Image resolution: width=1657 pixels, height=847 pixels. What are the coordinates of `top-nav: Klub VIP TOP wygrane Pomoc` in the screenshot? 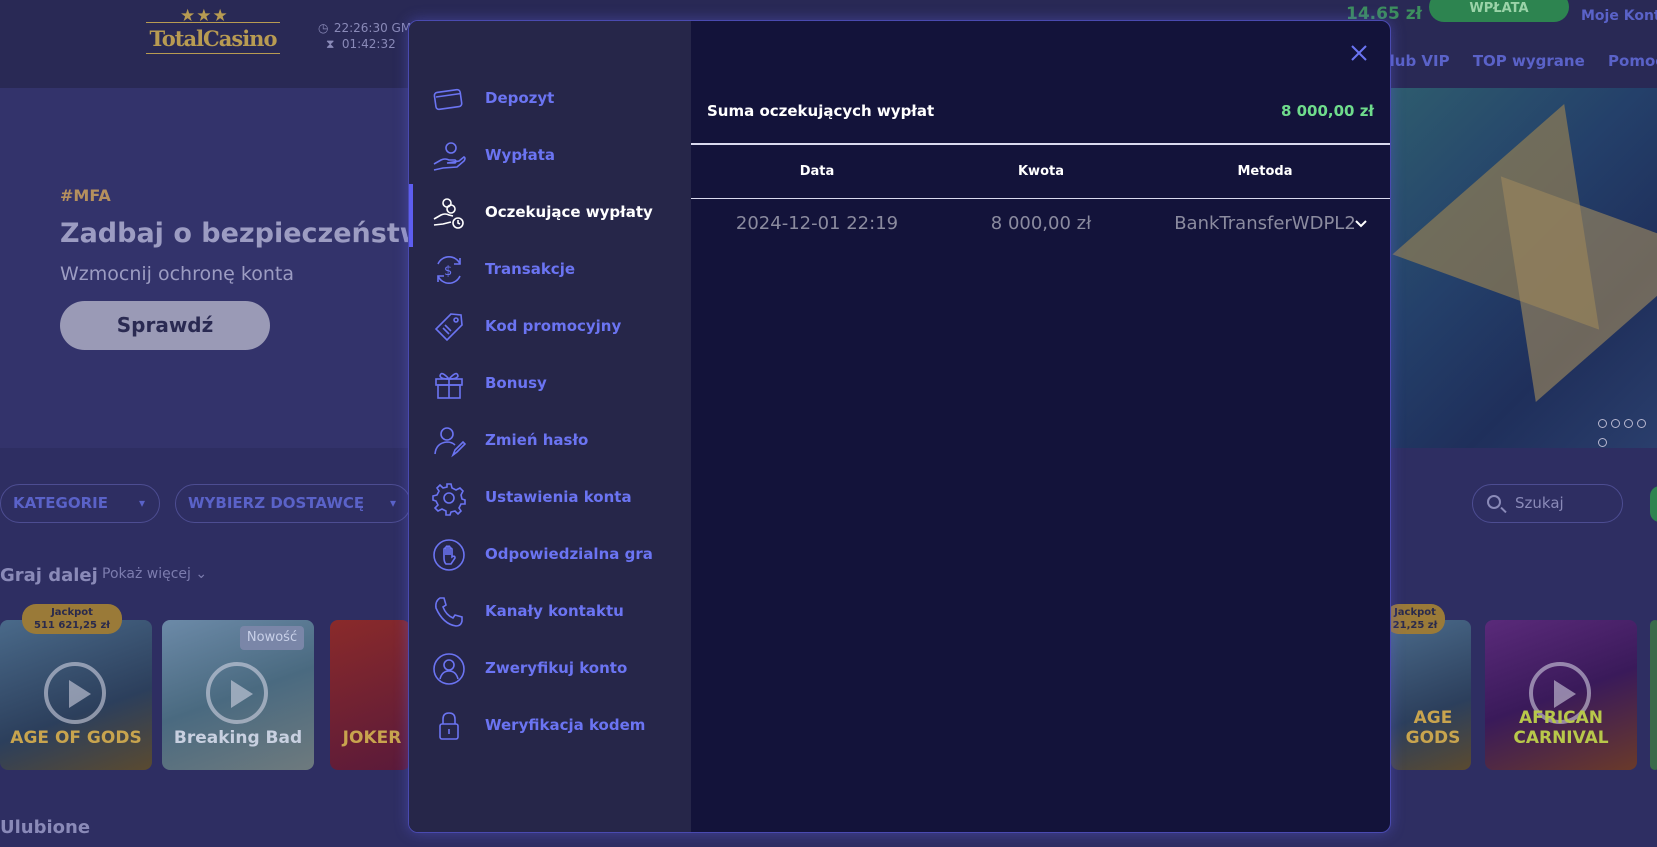 It's located at (1517, 61).